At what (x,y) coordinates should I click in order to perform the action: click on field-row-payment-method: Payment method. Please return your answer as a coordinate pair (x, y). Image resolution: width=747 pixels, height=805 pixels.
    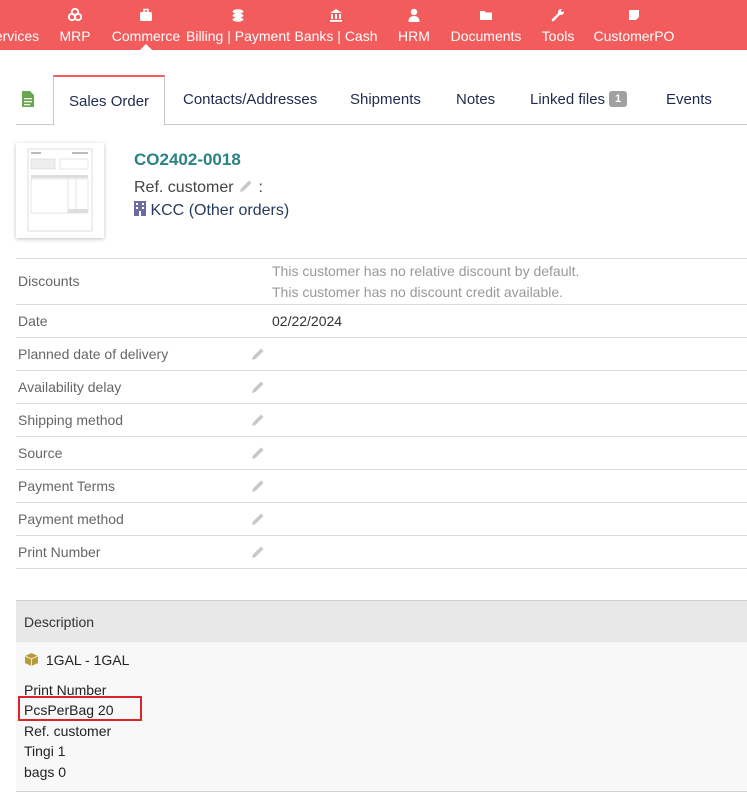
    Looking at the image, I should click on (381, 518).